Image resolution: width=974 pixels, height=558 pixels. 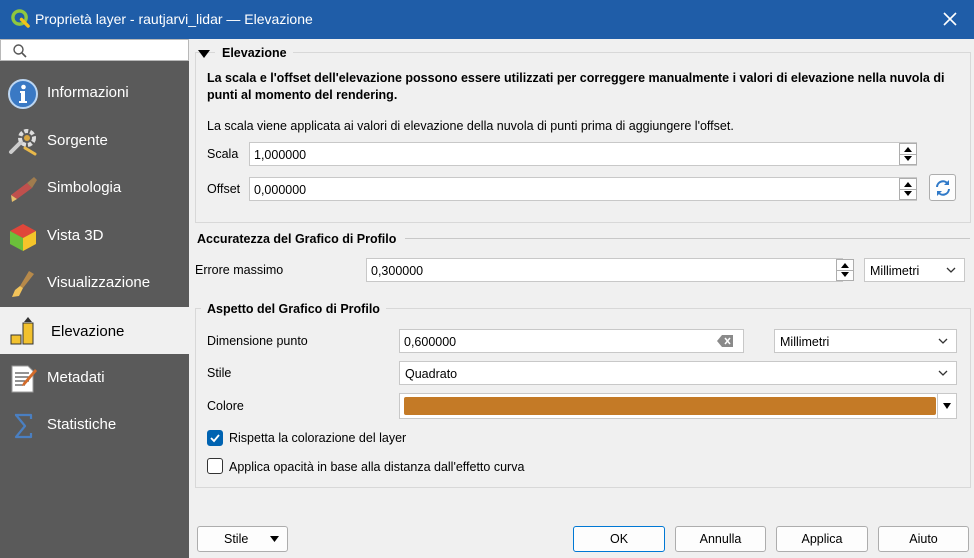 What do you see at coordinates (687, 238) in the screenshot?
I see `accuracy-divider` at bounding box center [687, 238].